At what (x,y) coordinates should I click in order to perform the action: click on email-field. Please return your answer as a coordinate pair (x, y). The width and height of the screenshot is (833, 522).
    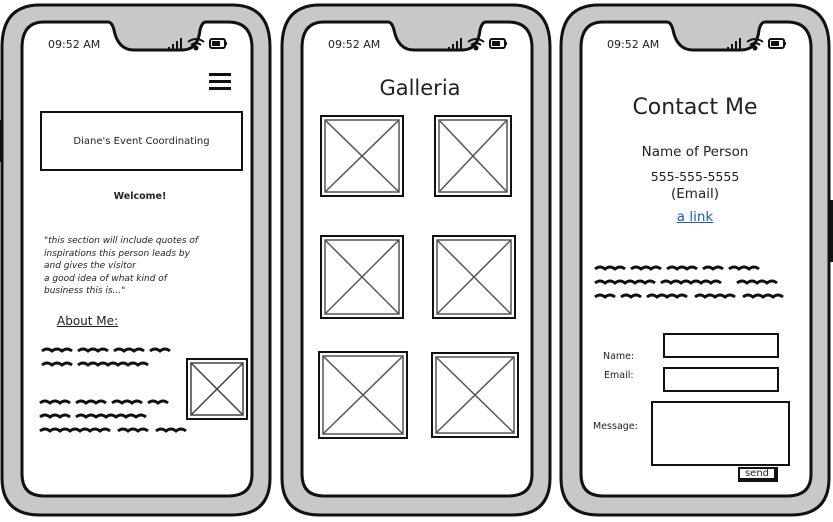
    Looking at the image, I should click on (721, 379).